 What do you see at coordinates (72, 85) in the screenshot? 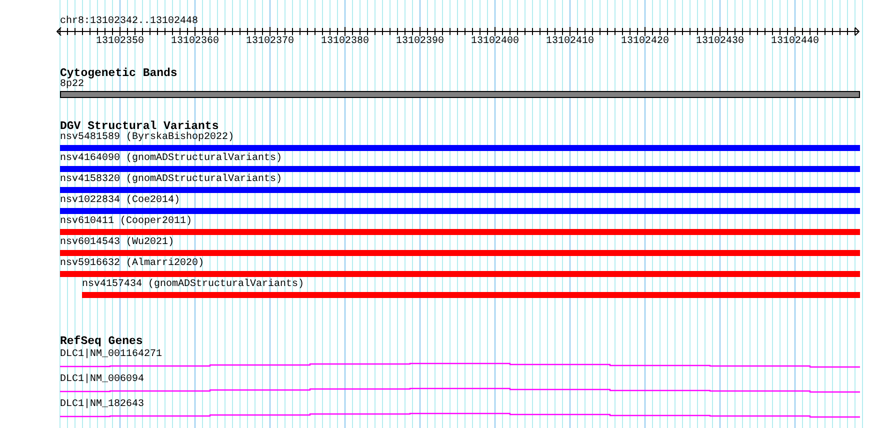
I see `band-label: 8p22` at bounding box center [72, 85].